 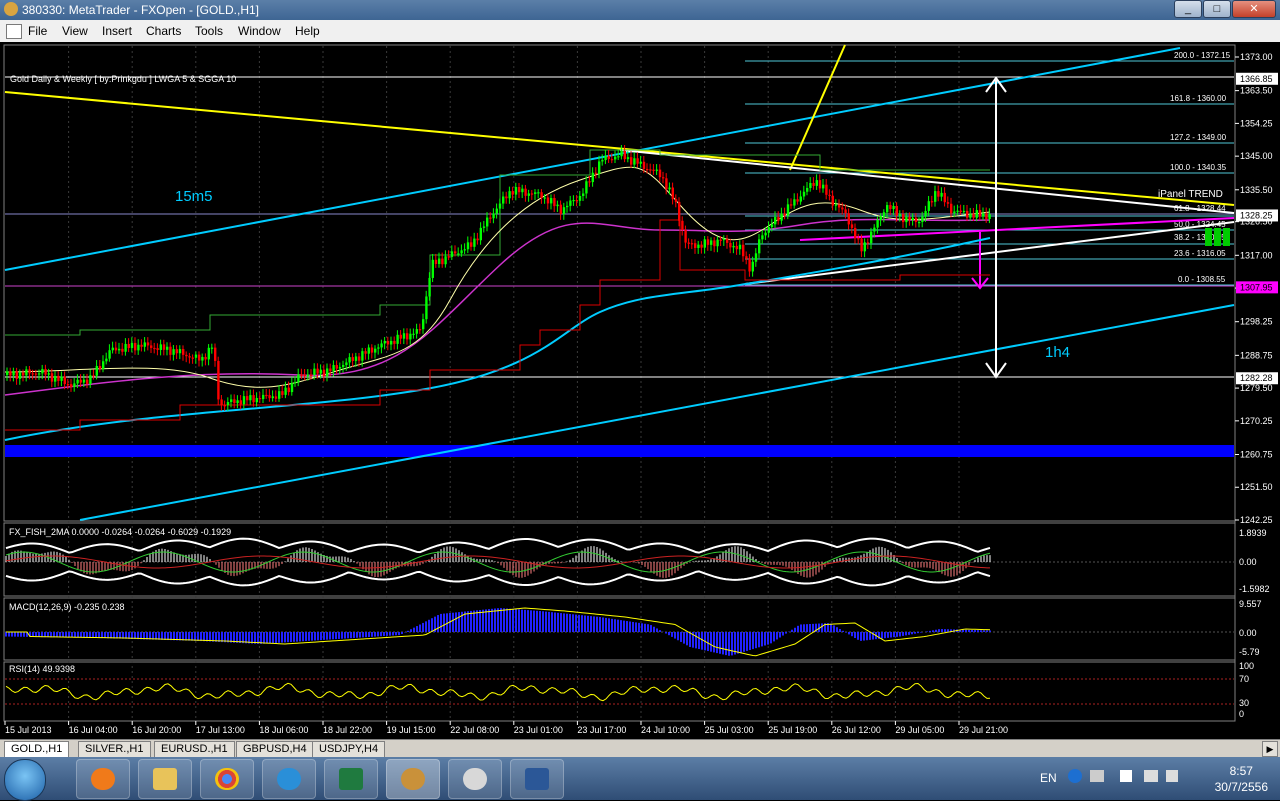 I want to click on menu-tools: Tools, so click(x=209, y=31).